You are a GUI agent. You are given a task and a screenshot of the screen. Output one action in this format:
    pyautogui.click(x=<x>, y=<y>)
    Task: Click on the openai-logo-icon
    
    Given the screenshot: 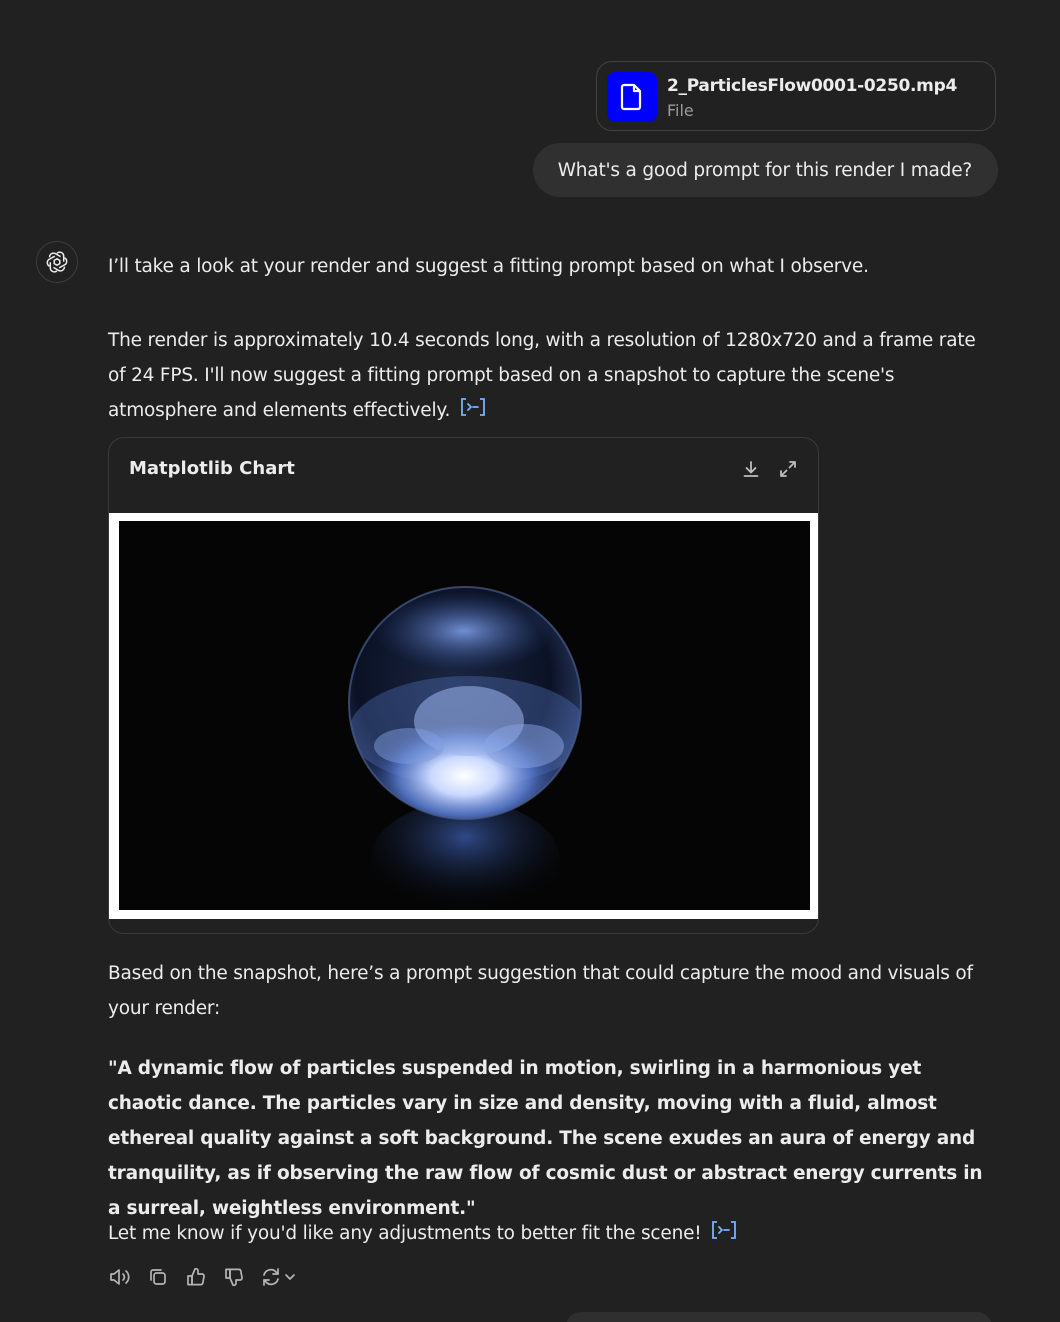 What is the action you would take?
    pyautogui.click(x=57, y=262)
    